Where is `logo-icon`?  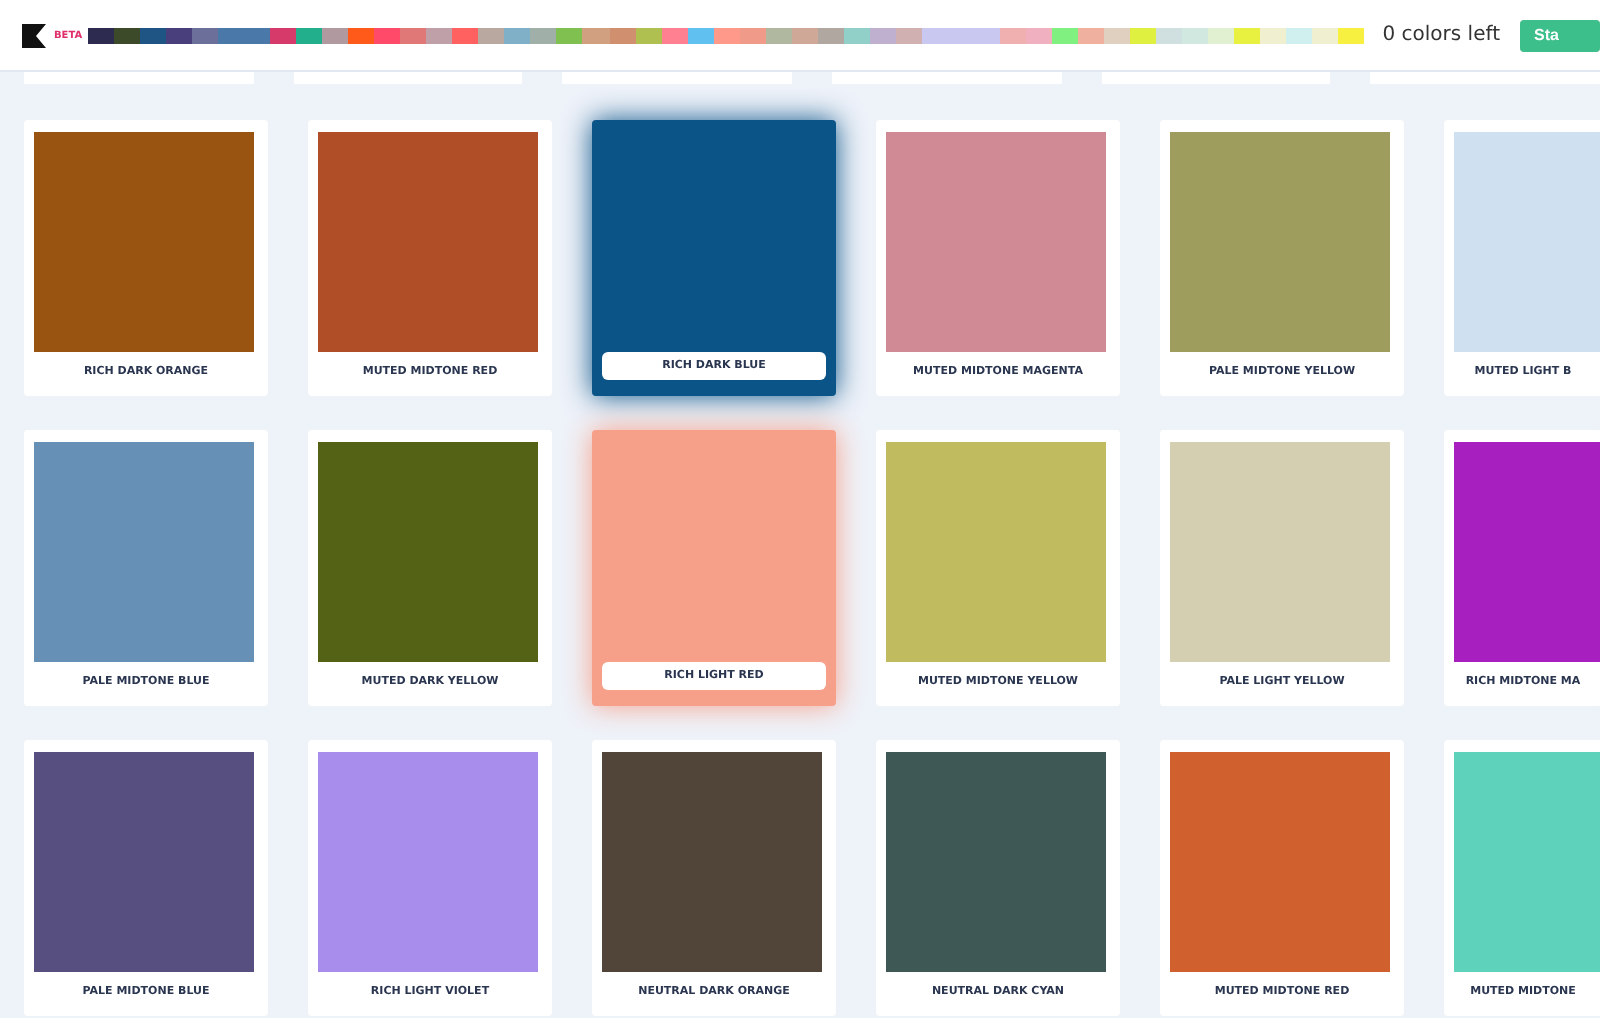 logo-icon is located at coordinates (34, 35).